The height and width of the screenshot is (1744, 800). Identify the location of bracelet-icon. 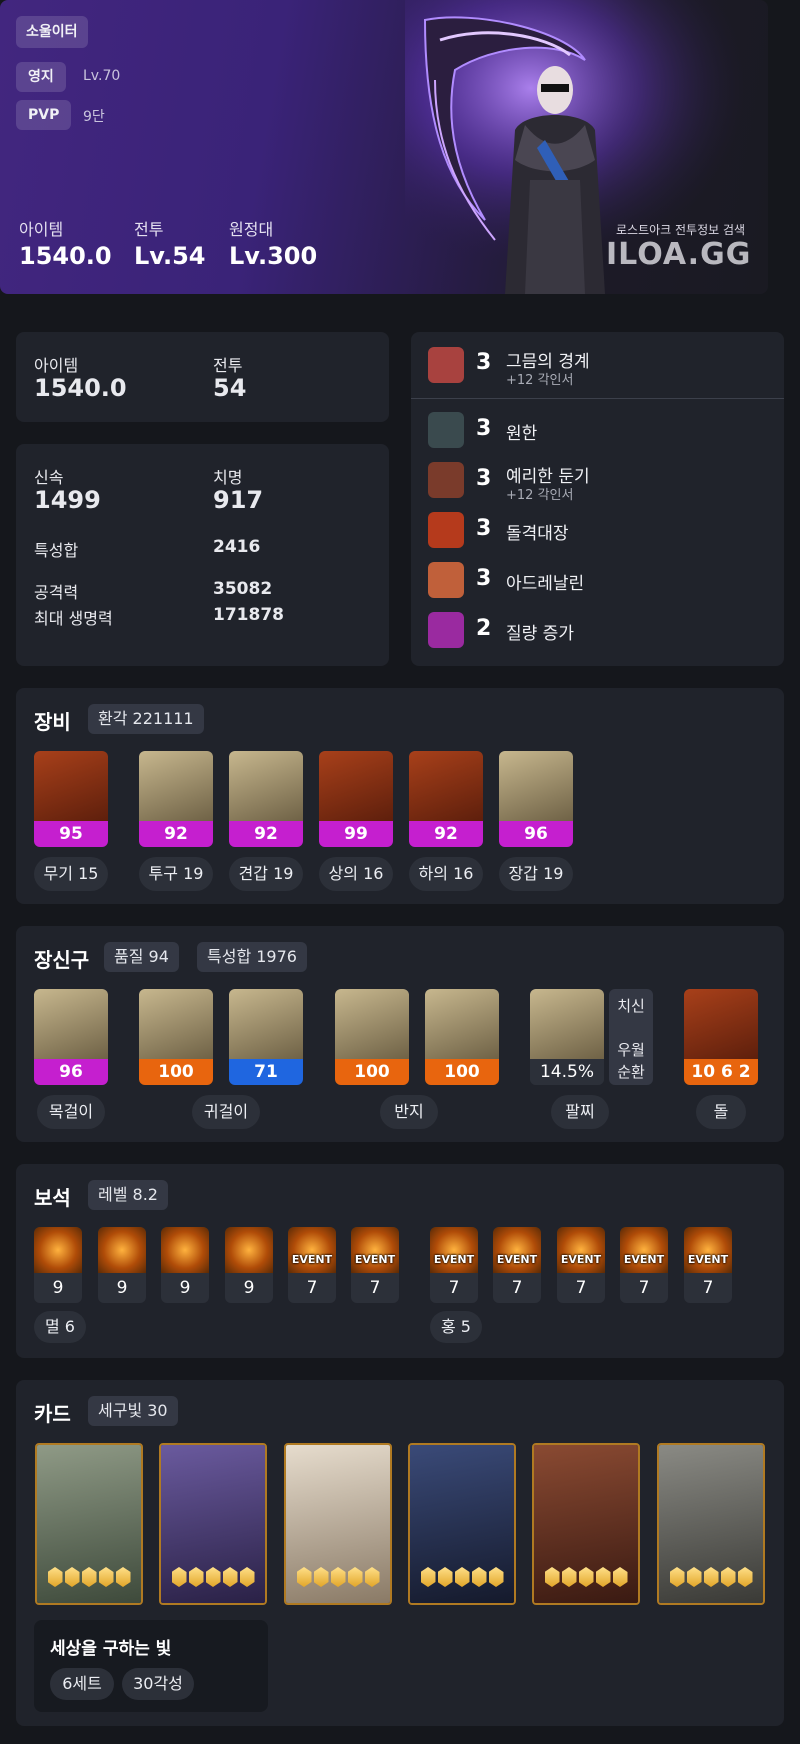
(567, 1024).